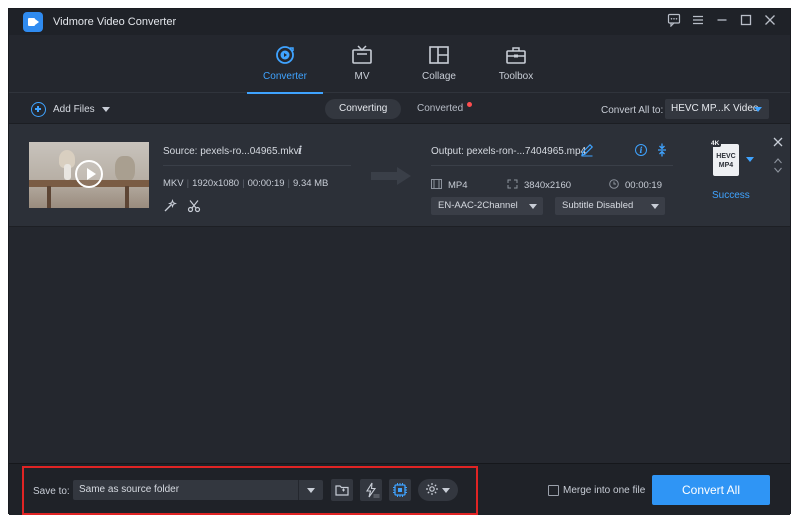 The height and width of the screenshot is (522, 799). I want to click on maximize-icon, so click(746, 22).